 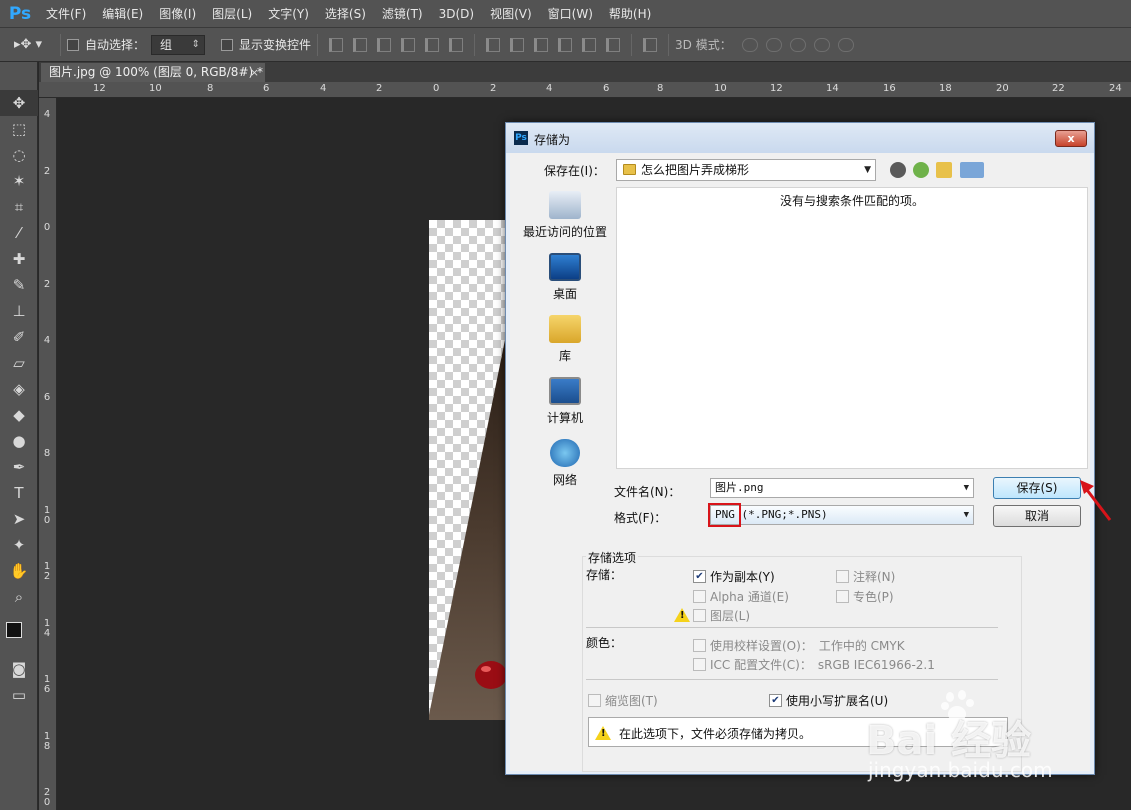 I want to click on ruler-vertical: 4 2 0 2 4 6 8 1 0 1 2 1 4 1 6 1 8 2 0, so click(x=48, y=454).